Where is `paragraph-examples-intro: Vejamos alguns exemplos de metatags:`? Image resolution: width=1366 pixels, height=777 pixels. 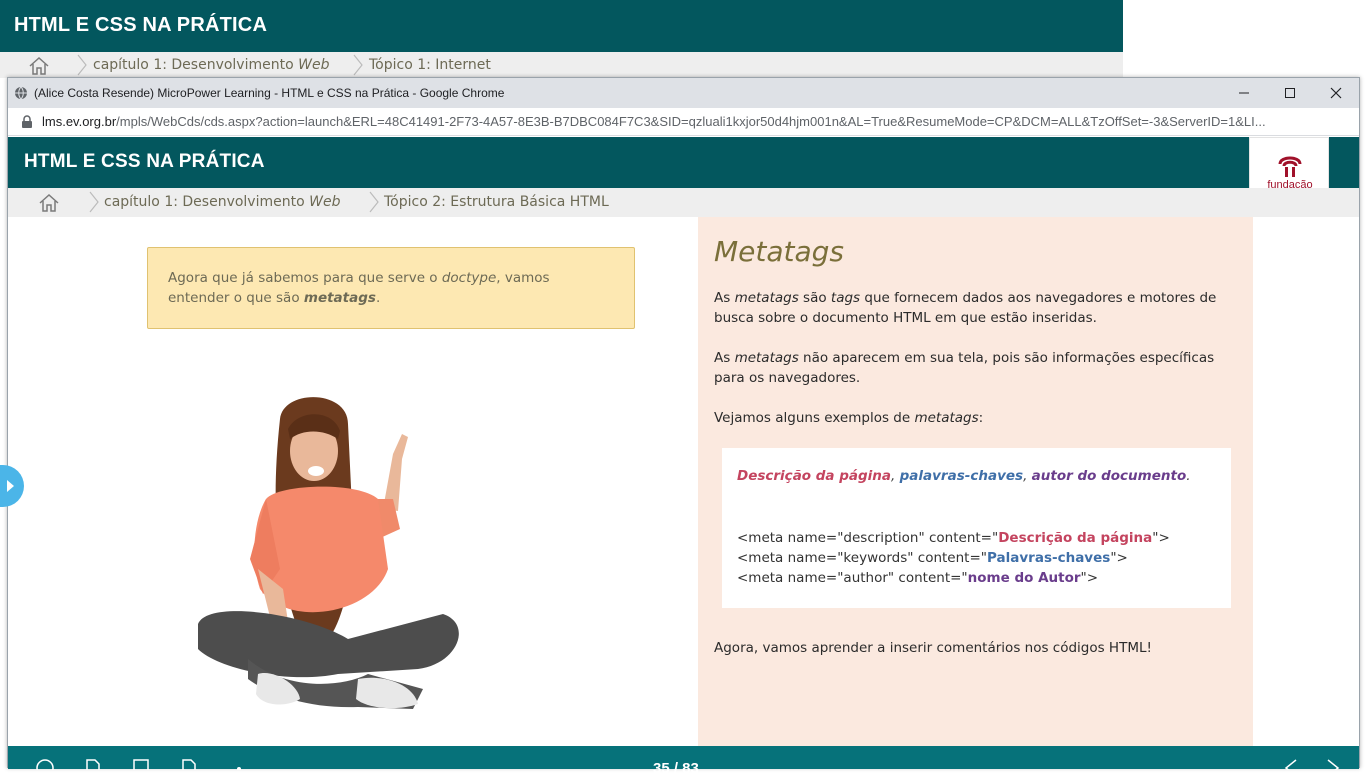 paragraph-examples-intro: Vejamos alguns exemplos de metatags: is located at coordinates (849, 418).